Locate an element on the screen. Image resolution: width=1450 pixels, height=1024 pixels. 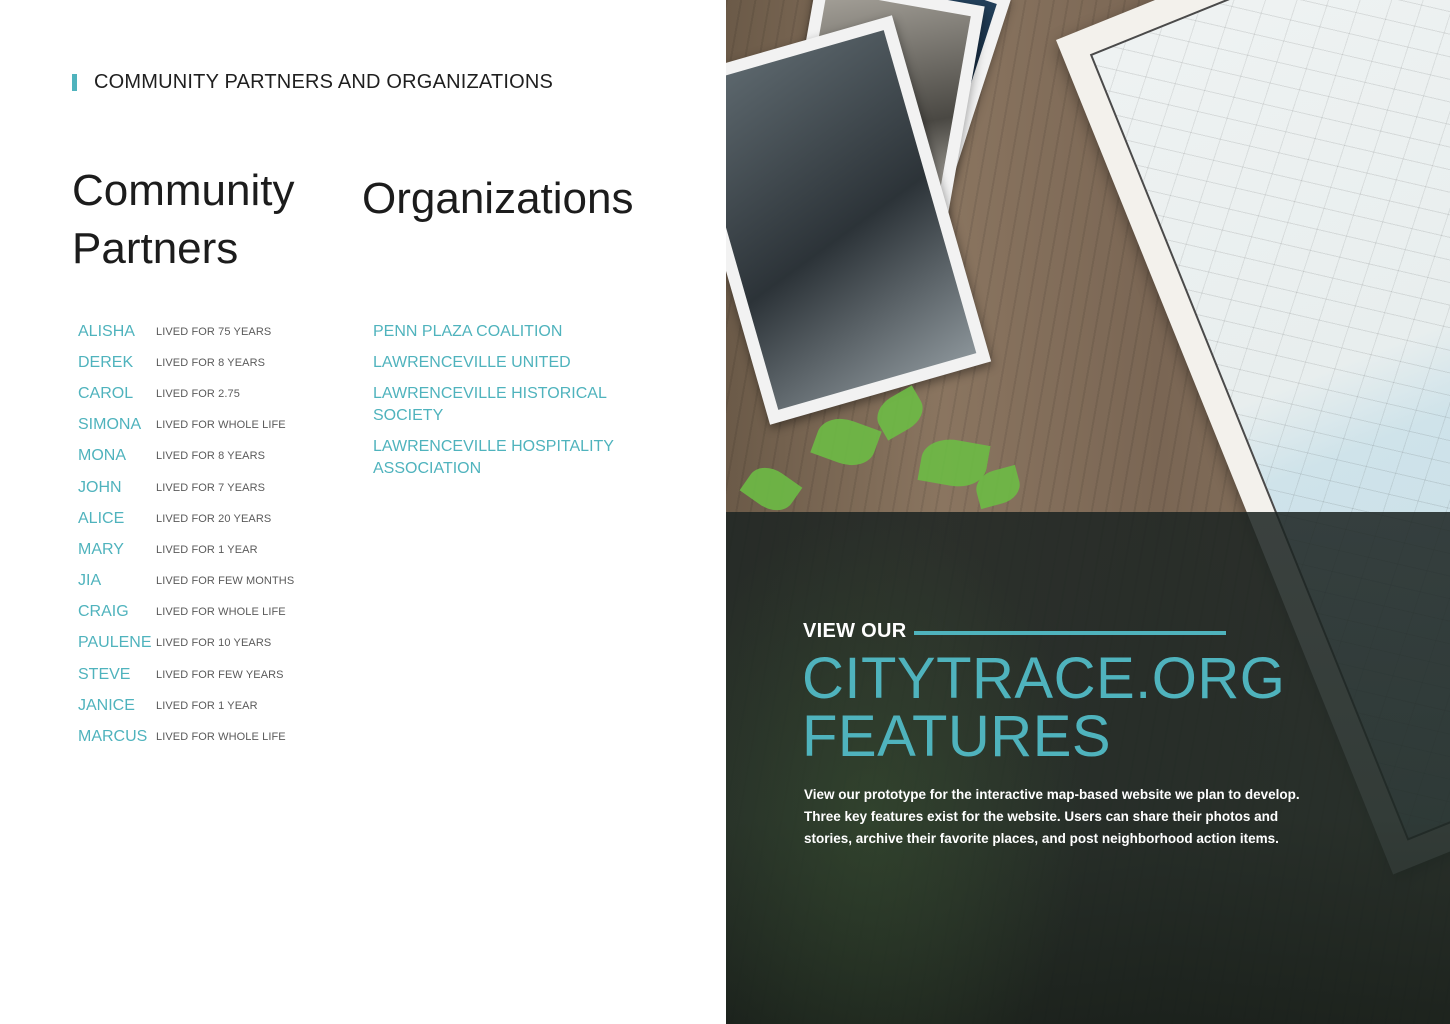
partner-row: MONA LIVED FOR 8 YEARS is located at coordinates (218, 456).